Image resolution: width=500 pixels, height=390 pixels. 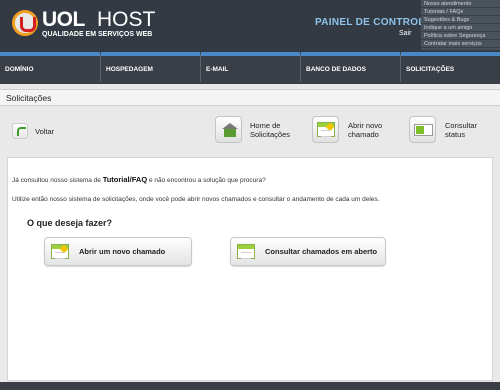 What do you see at coordinates (20, 131) in the screenshot?
I see `back-arrow-icon` at bounding box center [20, 131].